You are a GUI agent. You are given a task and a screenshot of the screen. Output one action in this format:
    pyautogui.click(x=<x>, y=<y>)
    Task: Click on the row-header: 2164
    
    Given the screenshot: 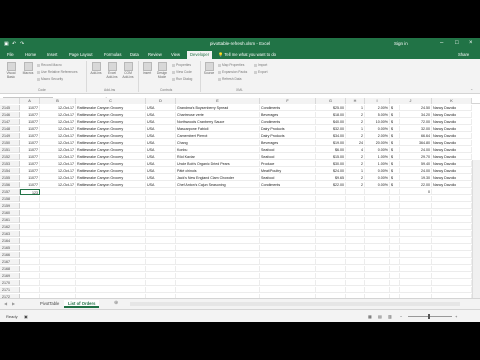 What is the action you would take?
    pyautogui.click(x=10, y=241)
    